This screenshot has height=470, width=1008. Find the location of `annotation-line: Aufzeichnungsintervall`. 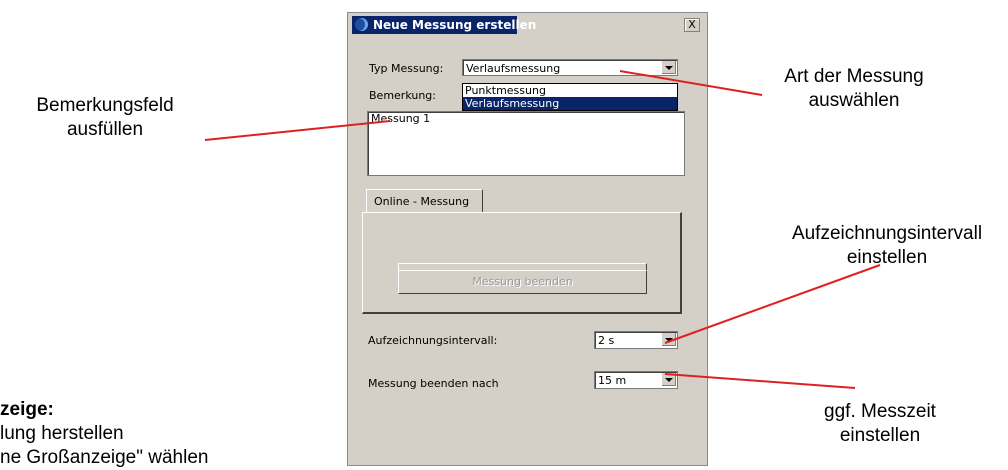

annotation-line: Aufzeichnungsintervall is located at coordinates (887, 233).